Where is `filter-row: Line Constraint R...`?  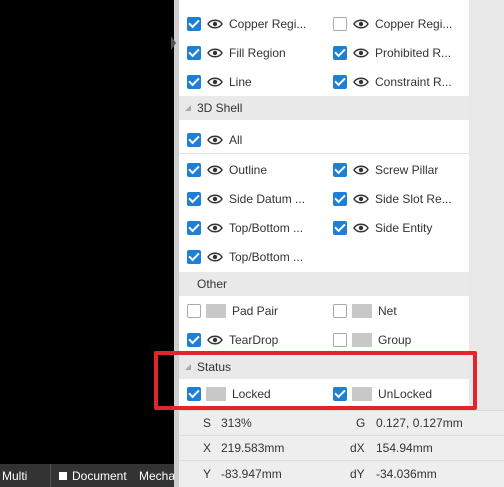 filter-row: Line Constraint R... is located at coordinates (324, 81).